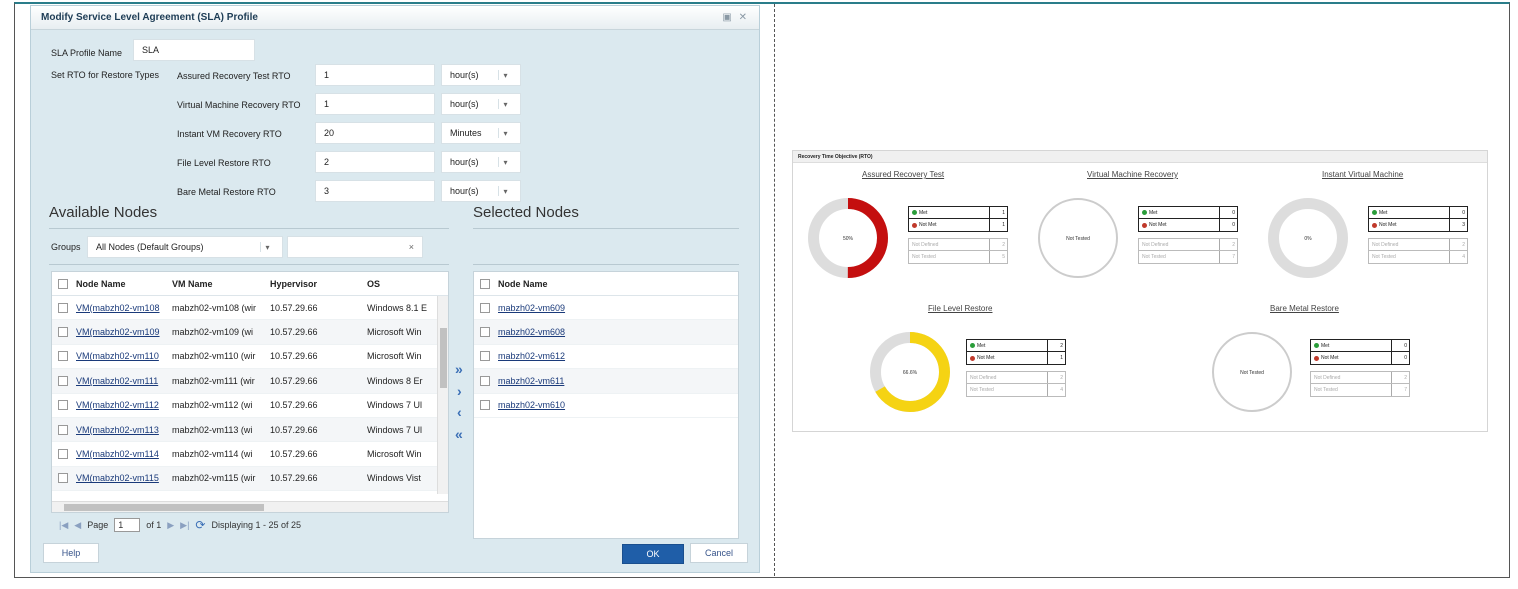  Describe the element at coordinates (355, 247) in the screenshot. I see `node-search-input: ×` at that location.